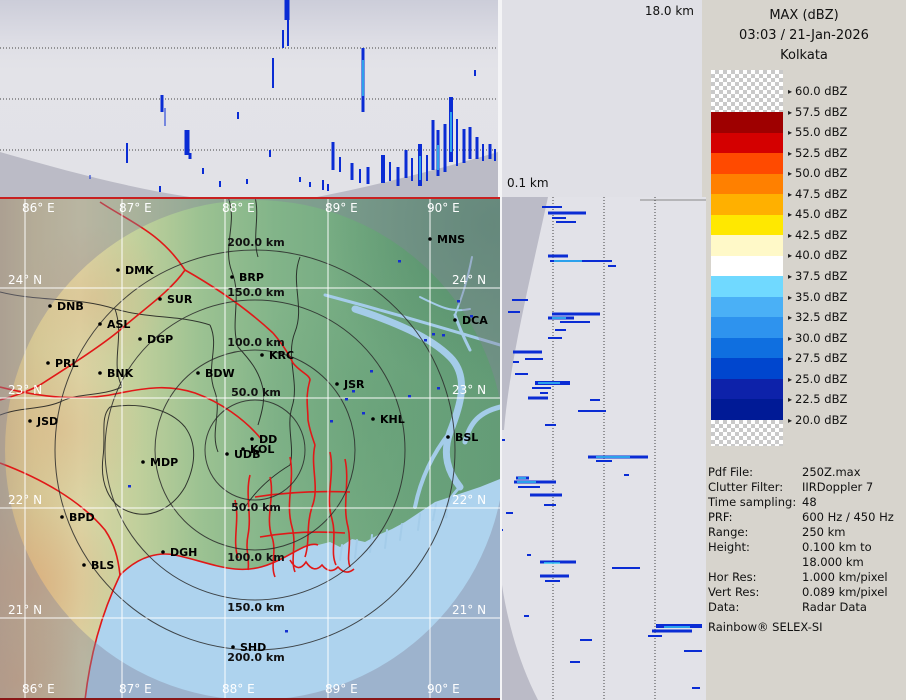 This screenshot has height=700, width=906. What do you see at coordinates (25, 390) in the screenshot?
I see `latitude-label: 23° N` at bounding box center [25, 390].